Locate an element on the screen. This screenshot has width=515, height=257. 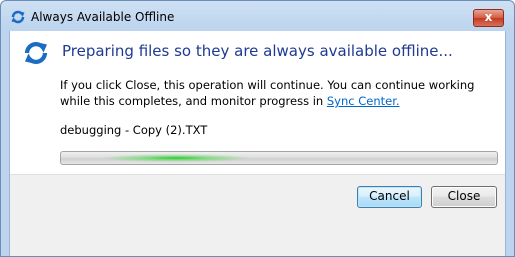
sync-center-link: Sync Center. is located at coordinates (363, 101).